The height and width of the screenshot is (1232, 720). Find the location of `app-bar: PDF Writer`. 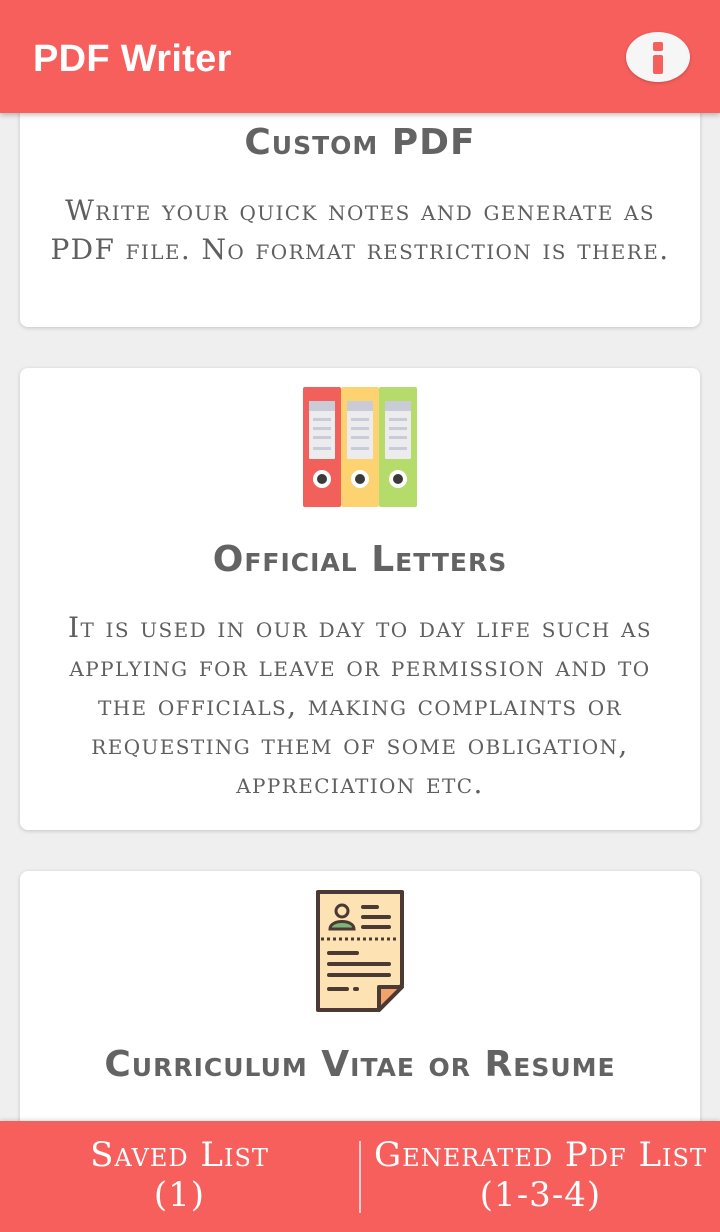

app-bar: PDF Writer is located at coordinates (360, 56).